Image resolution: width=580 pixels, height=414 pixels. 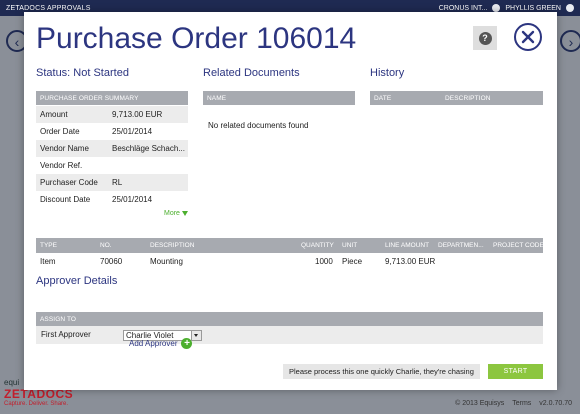 I want to click on line-no: 70060, so click(x=111, y=261).